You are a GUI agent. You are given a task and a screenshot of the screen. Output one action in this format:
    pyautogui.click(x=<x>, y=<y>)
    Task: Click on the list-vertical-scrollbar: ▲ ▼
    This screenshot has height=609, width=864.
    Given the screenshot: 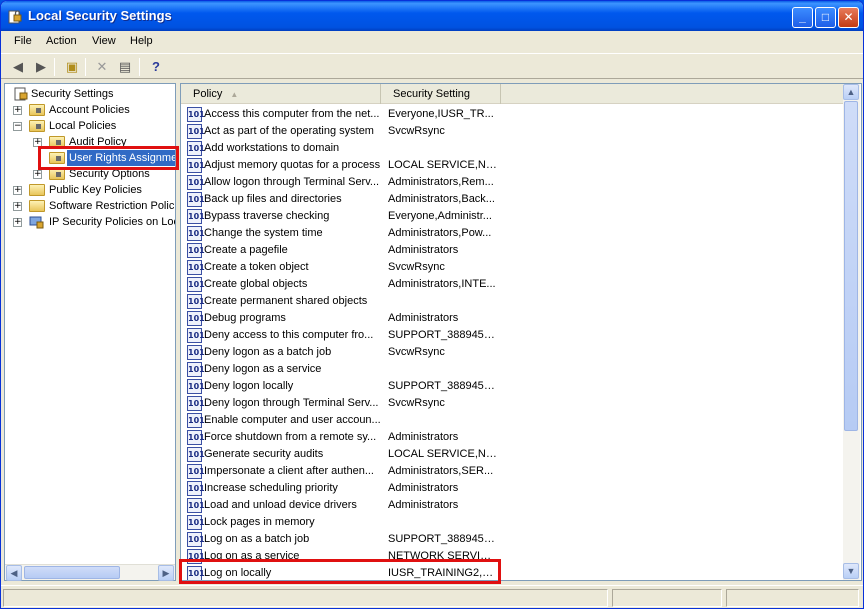 What is the action you would take?
    pyautogui.click(x=851, y=332)
    